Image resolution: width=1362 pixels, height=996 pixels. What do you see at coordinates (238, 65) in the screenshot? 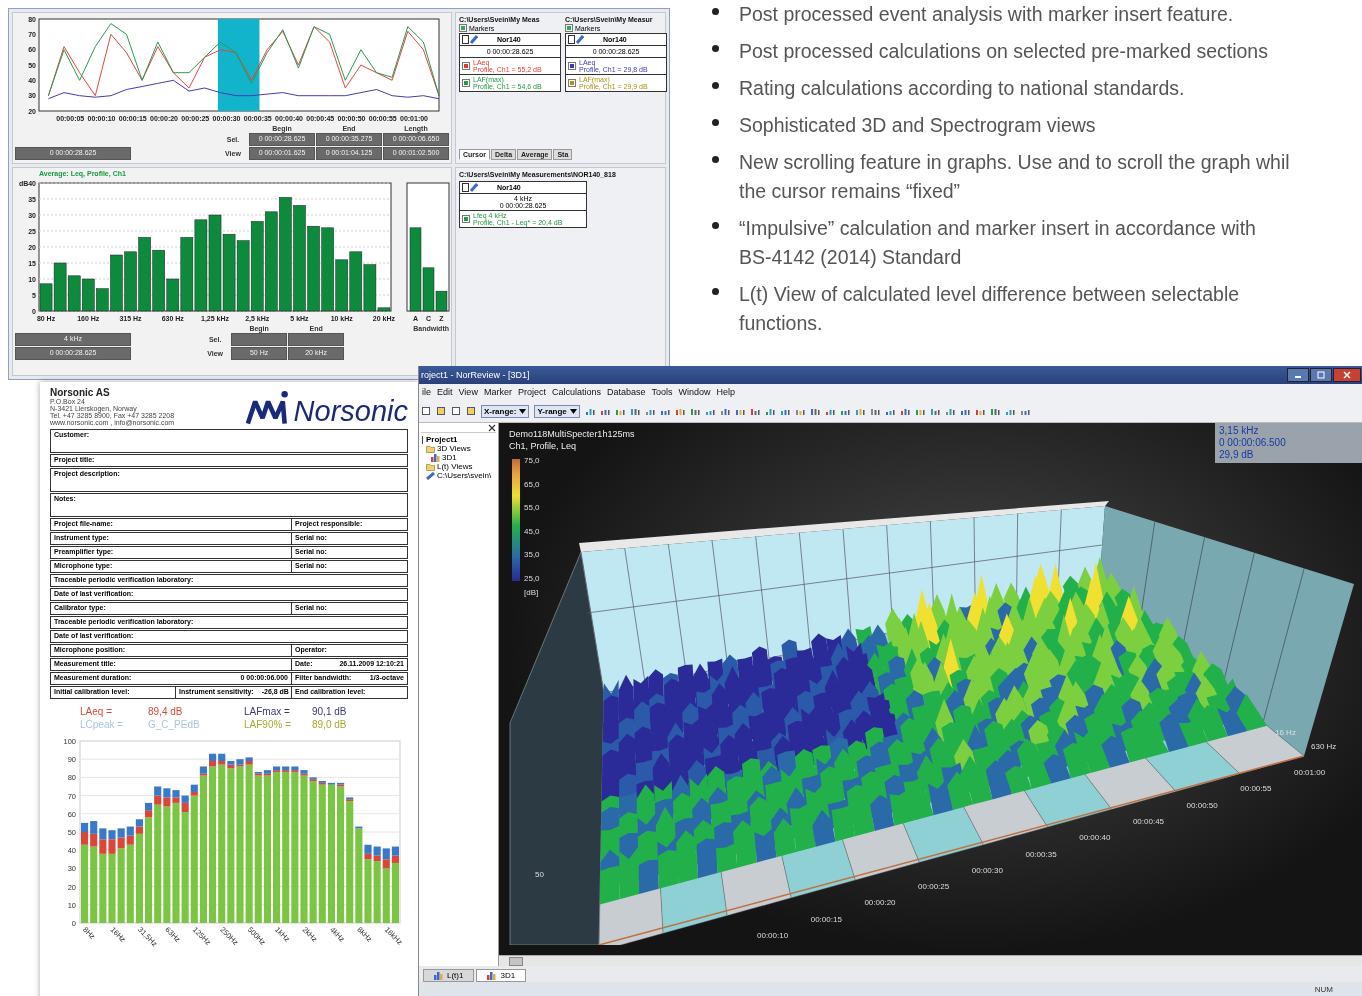
I see `selection-band` at bounding box center [238, 65].